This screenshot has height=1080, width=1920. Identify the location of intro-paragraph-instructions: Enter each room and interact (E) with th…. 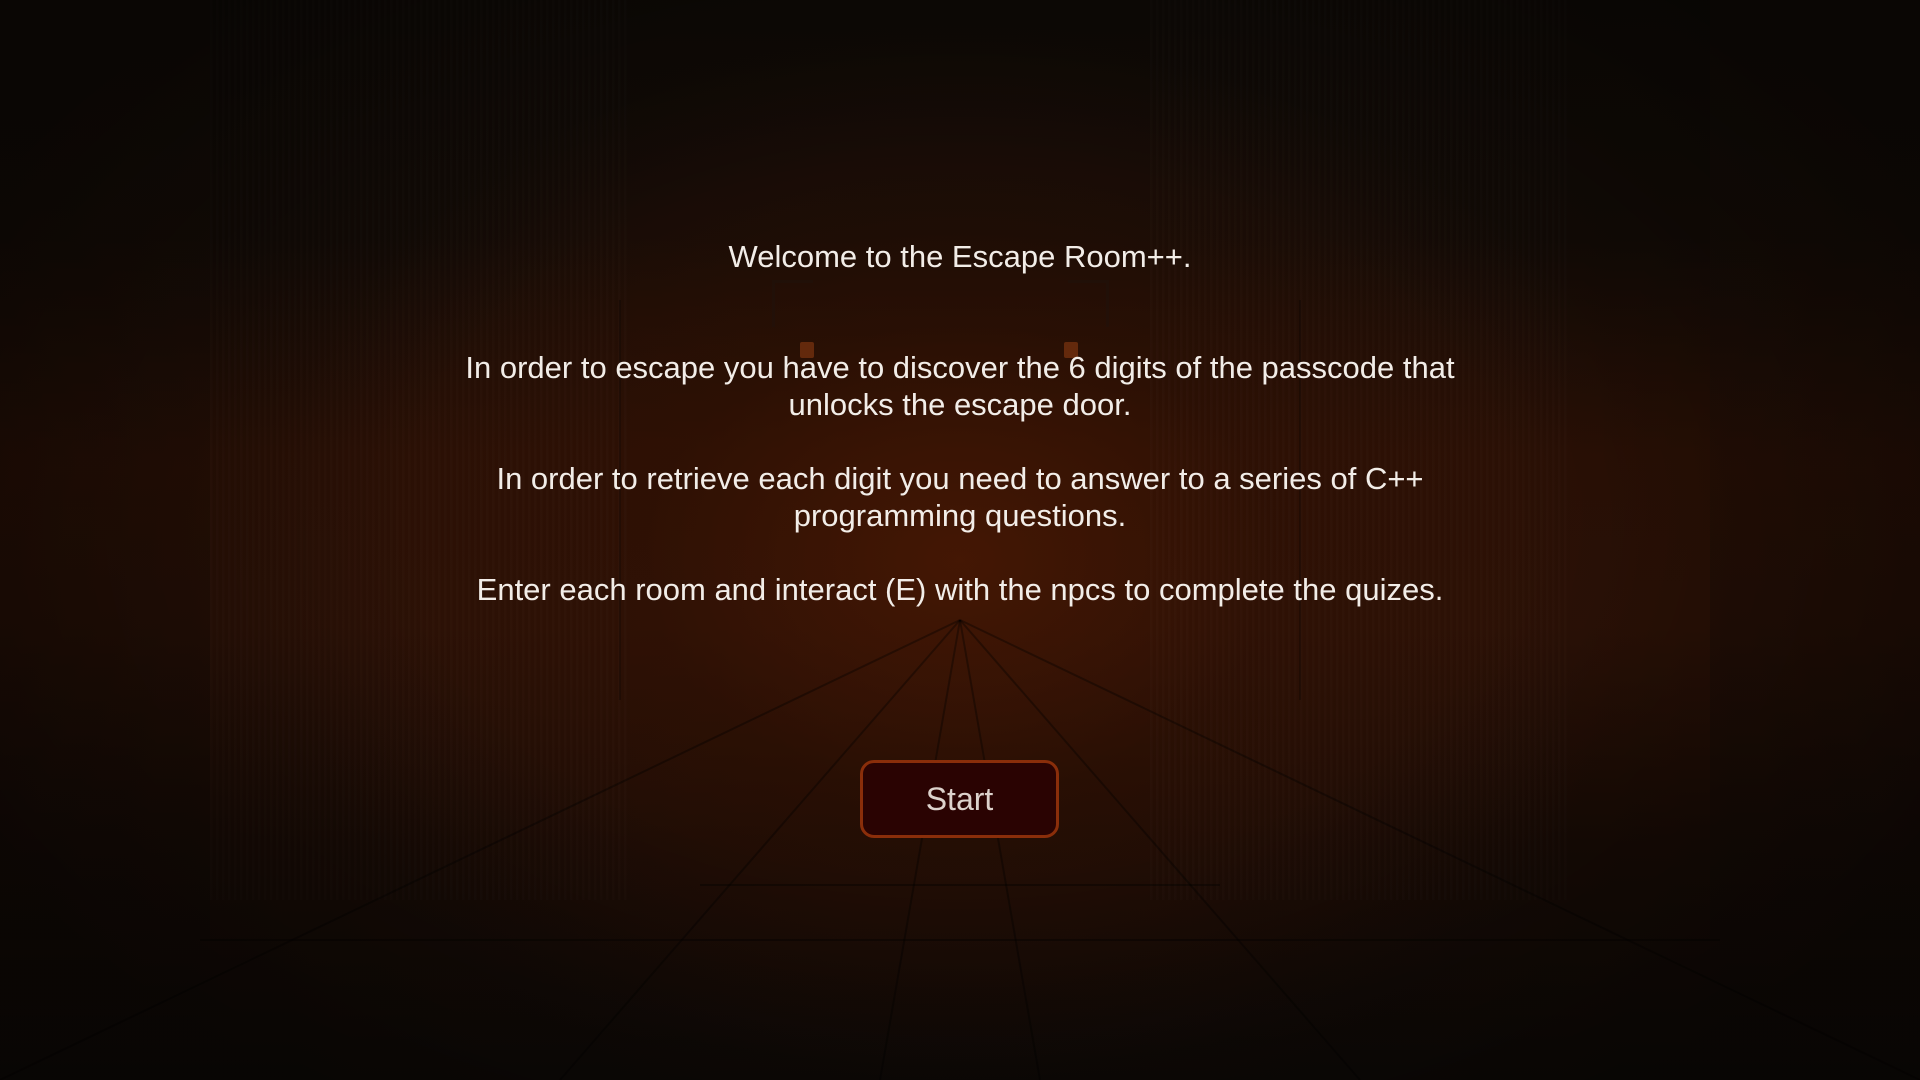
(960, 589).